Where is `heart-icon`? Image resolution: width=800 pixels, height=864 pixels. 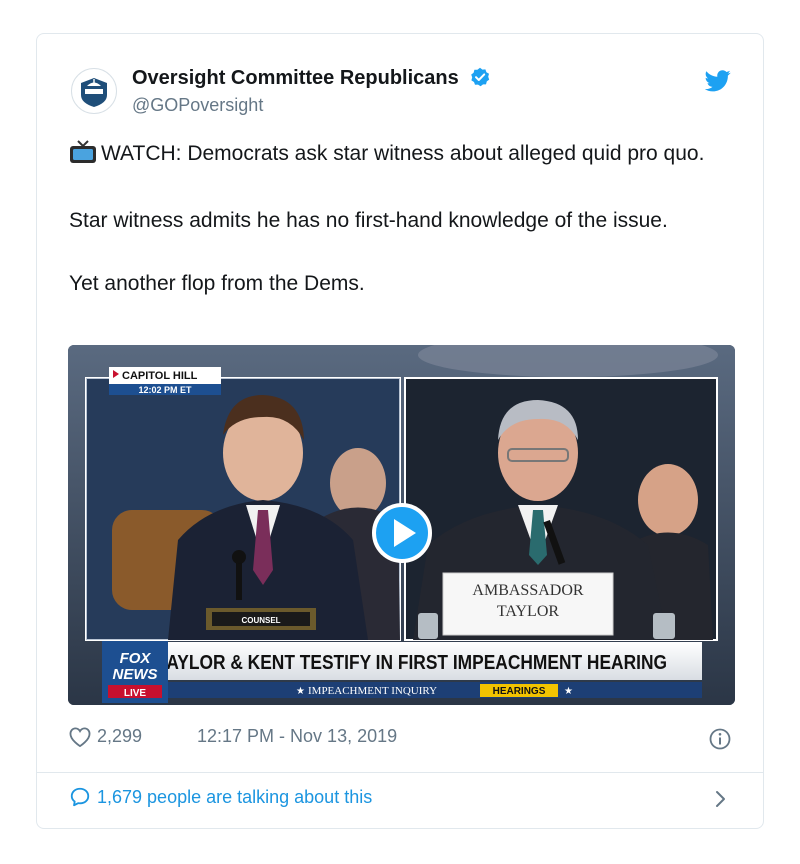 heart-icon is located at coordinates (80, 736).